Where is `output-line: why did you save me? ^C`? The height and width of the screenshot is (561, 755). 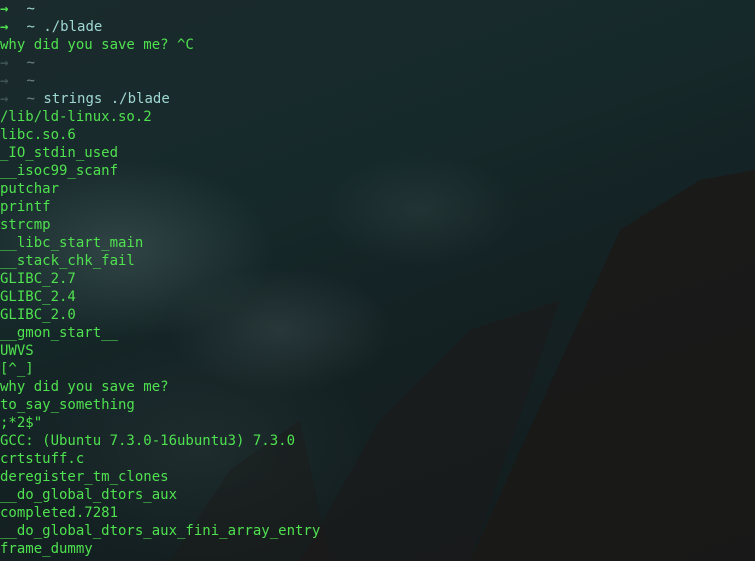
output-line: why did you save me? ^C is located at coordinates (160, 45).